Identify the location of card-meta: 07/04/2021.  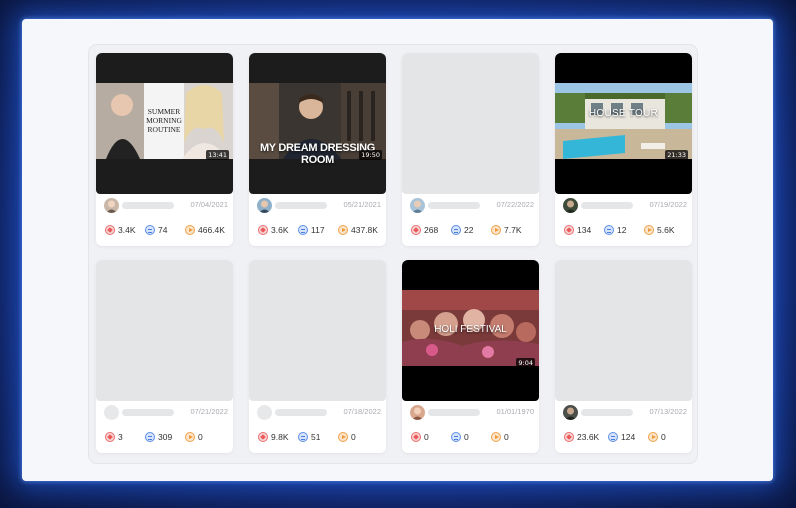
(166, 206).